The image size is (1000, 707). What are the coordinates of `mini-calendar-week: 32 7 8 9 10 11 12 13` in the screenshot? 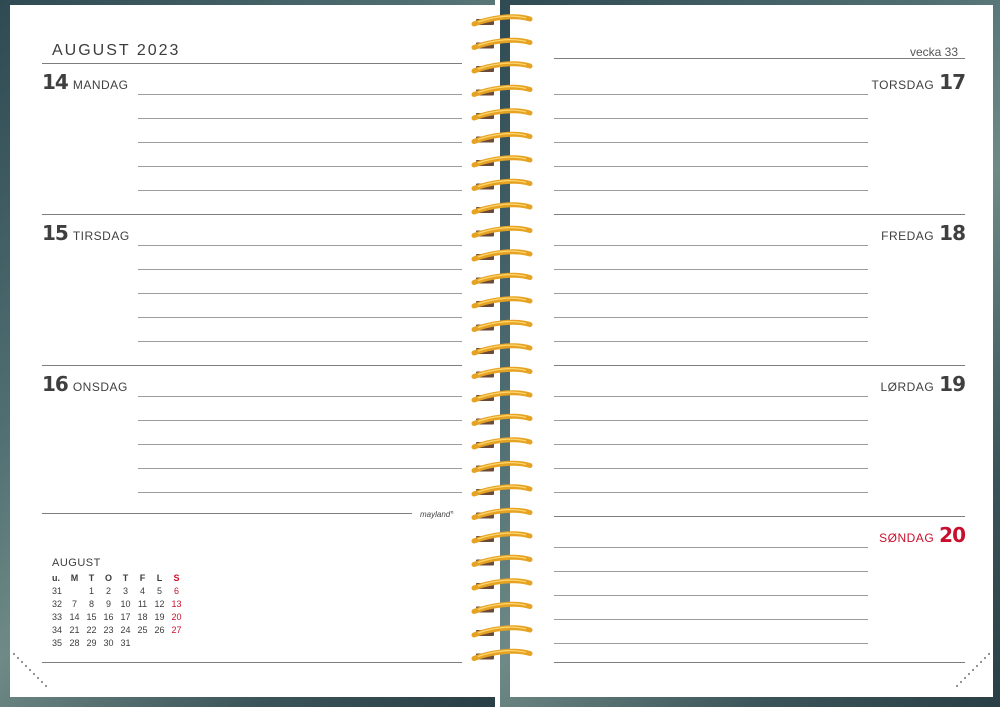 It's located at (118, 604).